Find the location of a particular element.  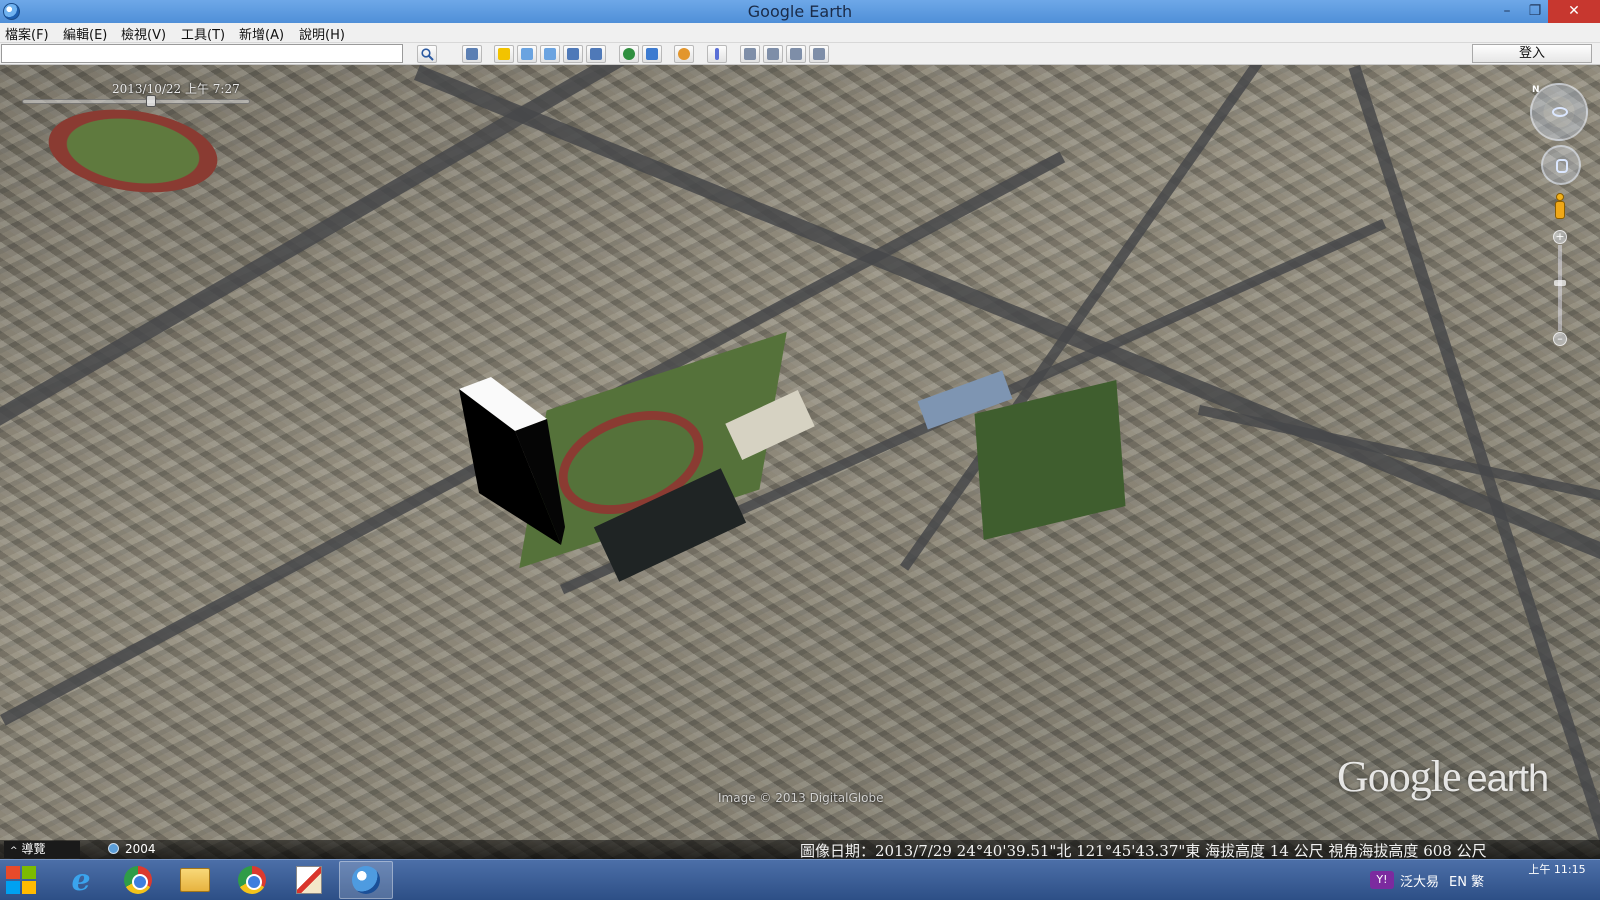

map-icon is located at coordinates (819, 54).